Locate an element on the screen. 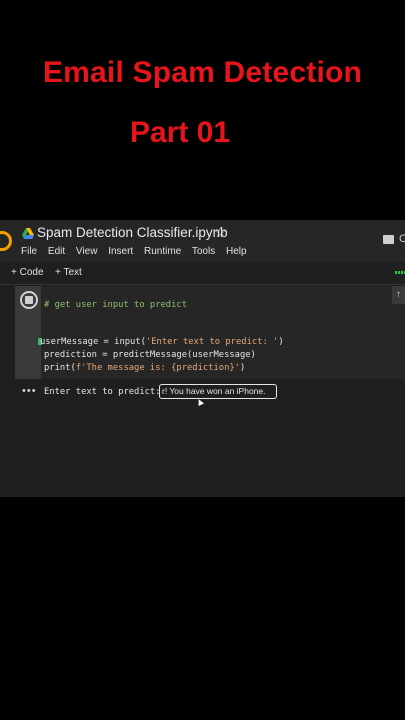  menu-edit: Edit is located at coordinates (56, 251).